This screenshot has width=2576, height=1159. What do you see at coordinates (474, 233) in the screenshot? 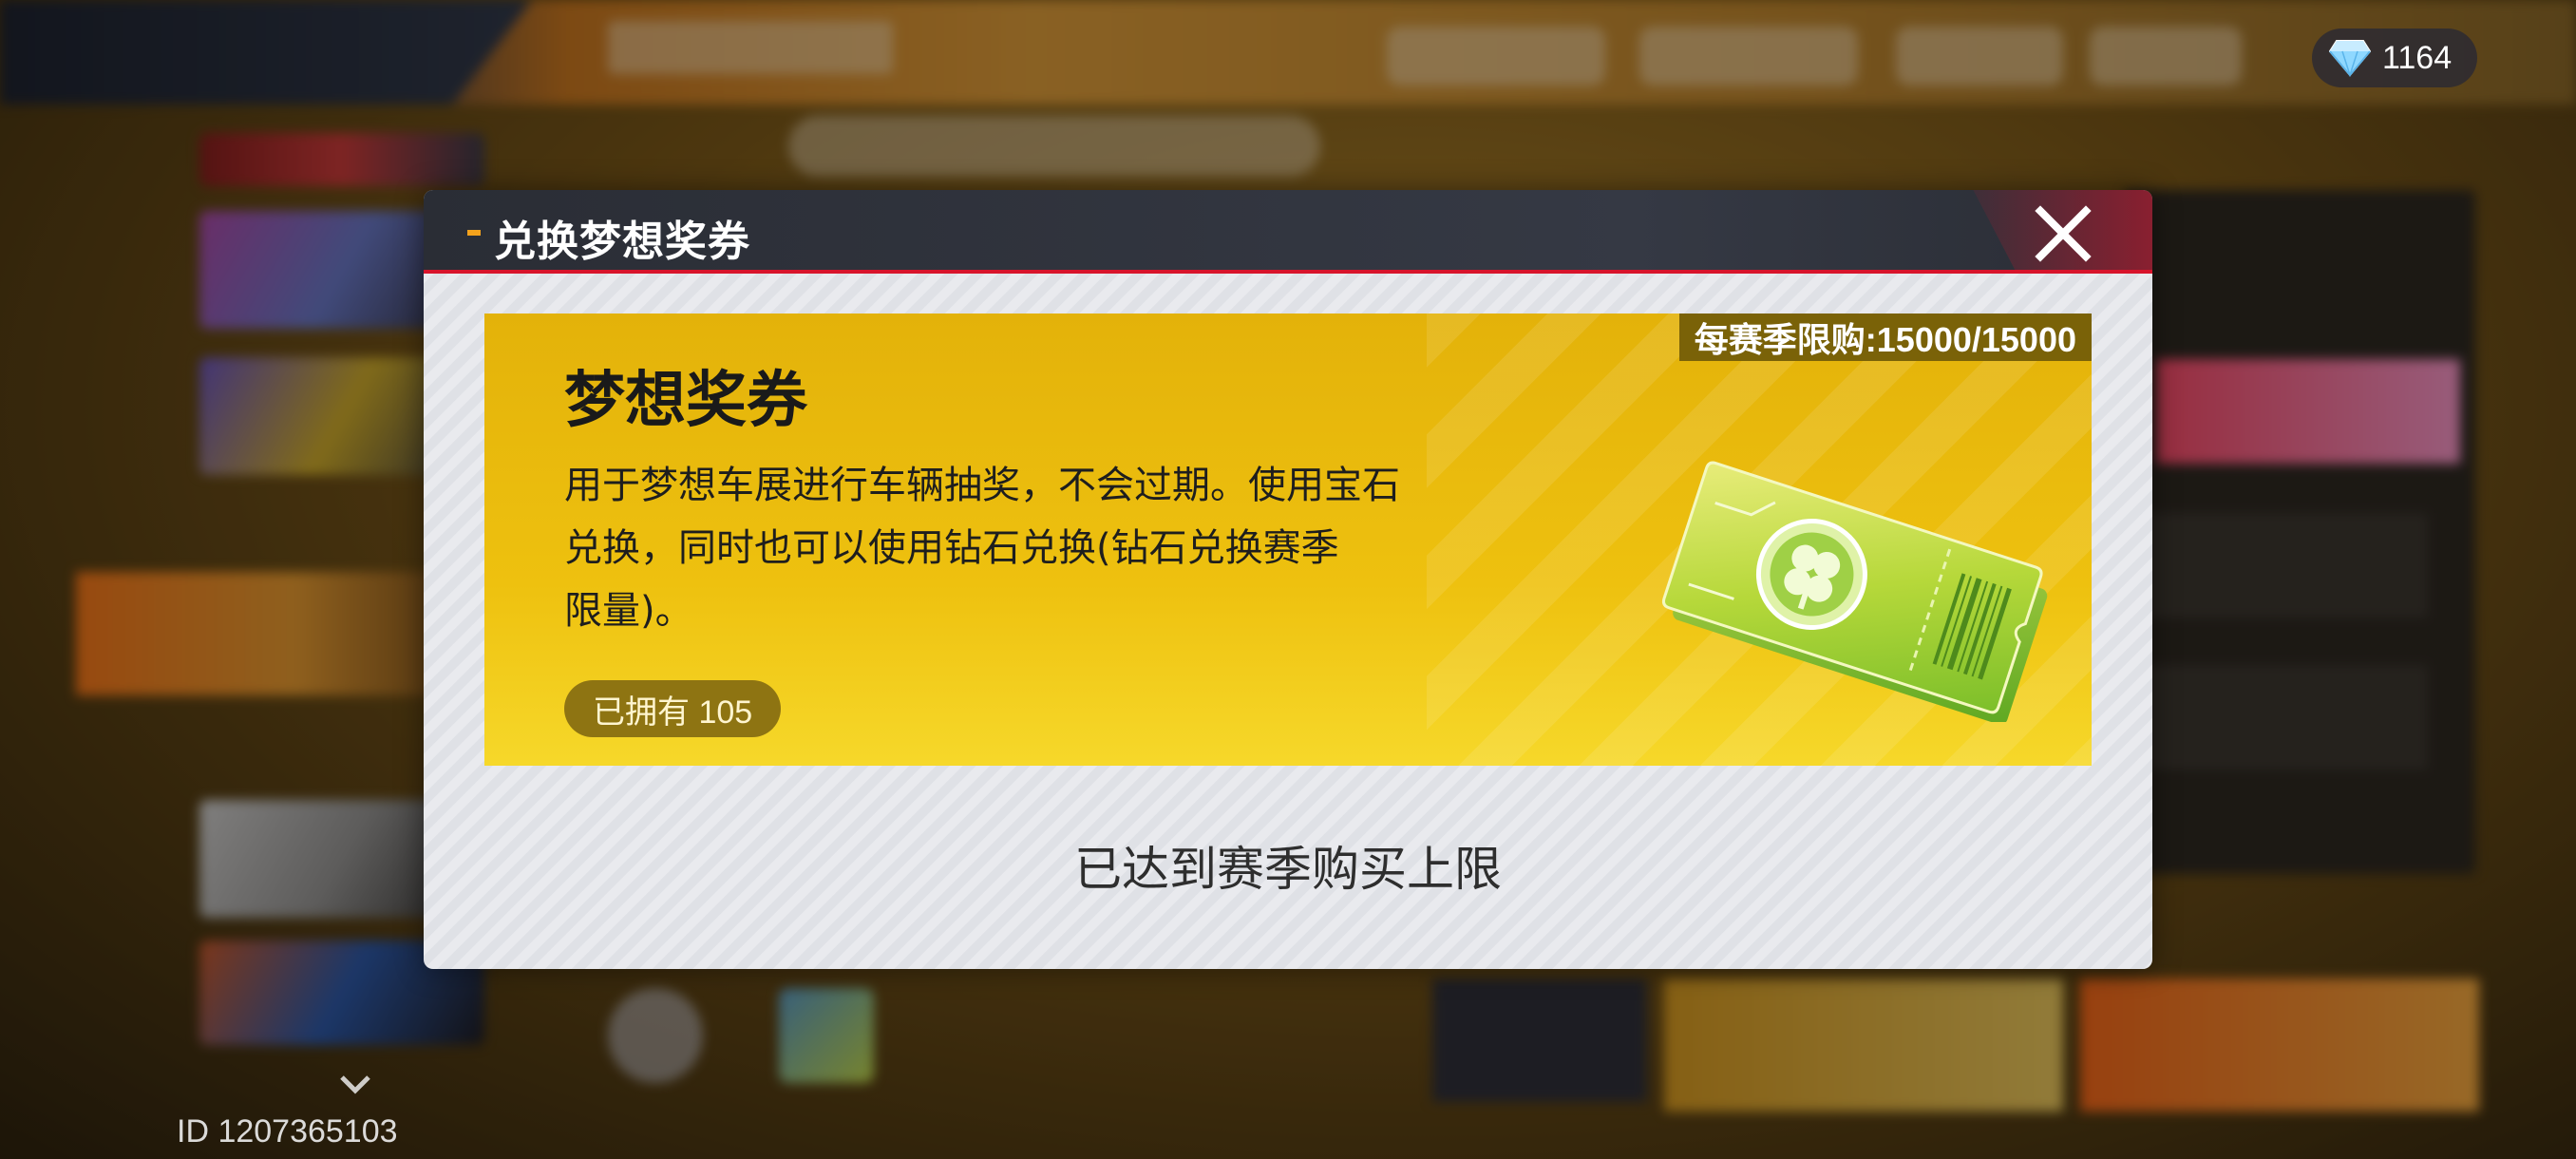
I see `header-mark` at bounding box center [474, 233].